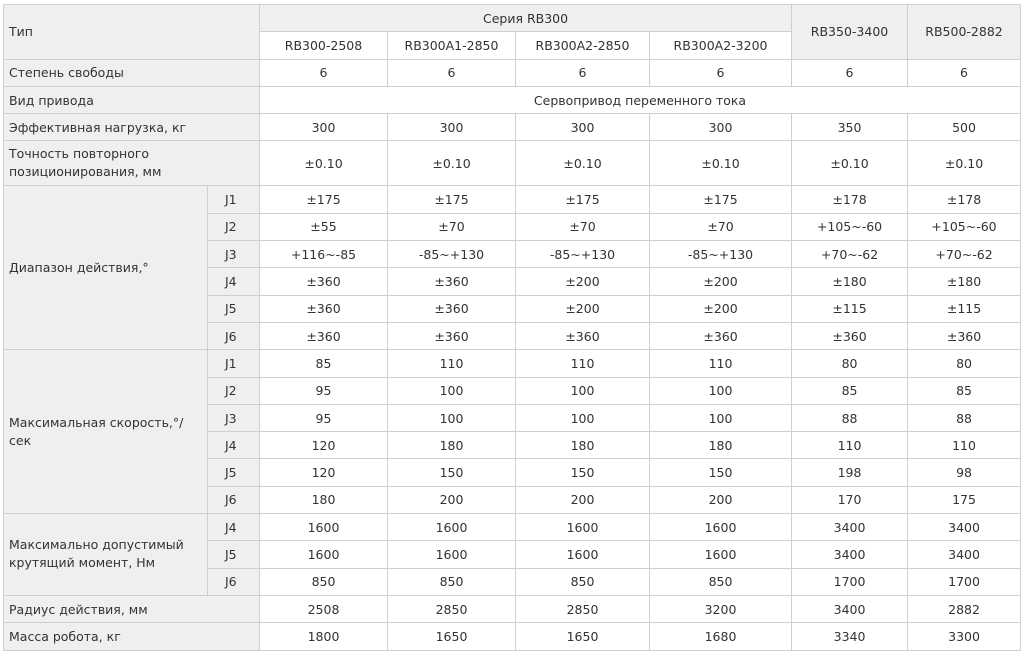 This screenshot has height=662, width=1024. I want to click on model-header: RB500-2882, so click(964, 32).